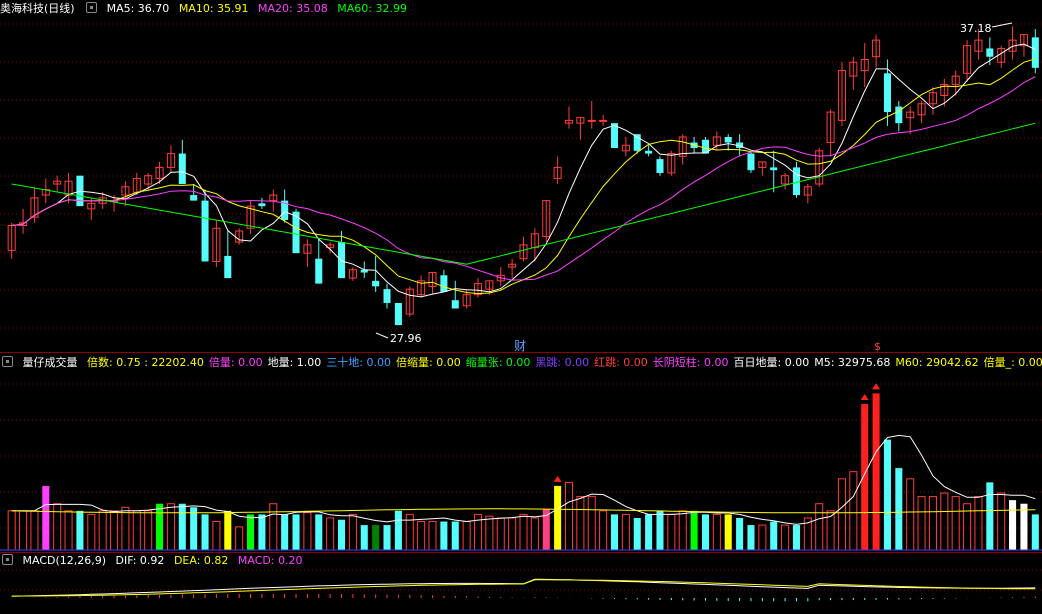  I want to click on ma20-label: MA20: 35.08, so click(293, 8).